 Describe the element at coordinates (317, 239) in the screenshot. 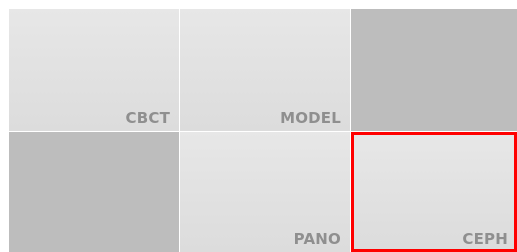

I see `tile-label-pano: PANO` at that location.